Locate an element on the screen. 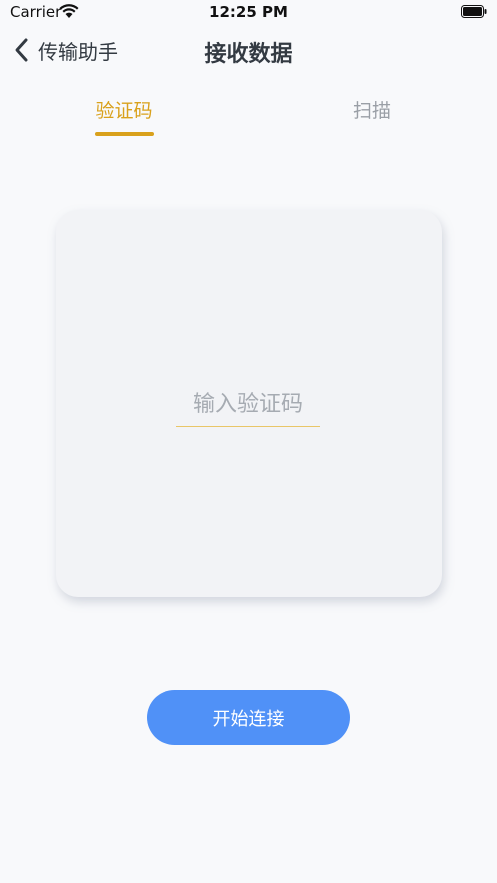 Image resolution: width=497 pixels, height=883 pixels. page-title: 接收数据 is located at coordinates (248, 54).